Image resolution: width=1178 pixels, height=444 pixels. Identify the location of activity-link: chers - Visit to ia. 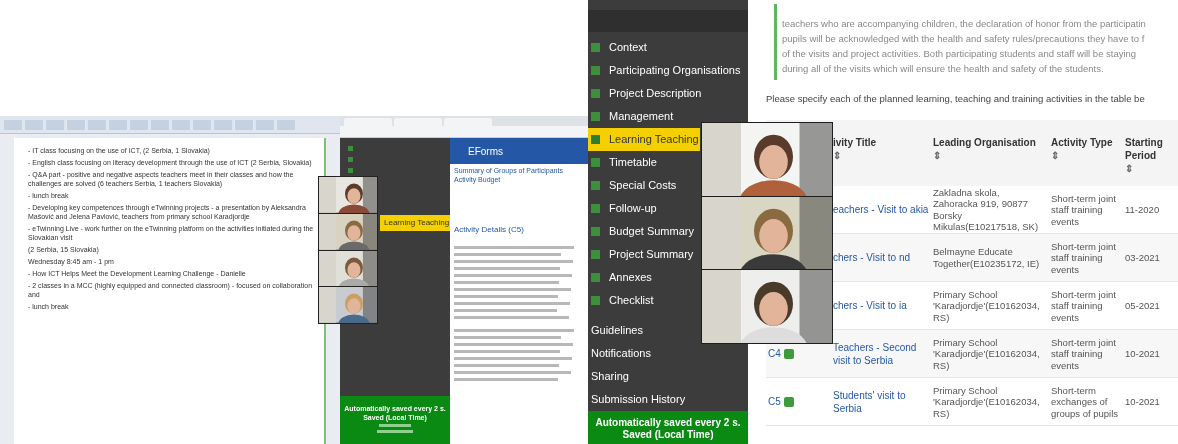
(883, 306).